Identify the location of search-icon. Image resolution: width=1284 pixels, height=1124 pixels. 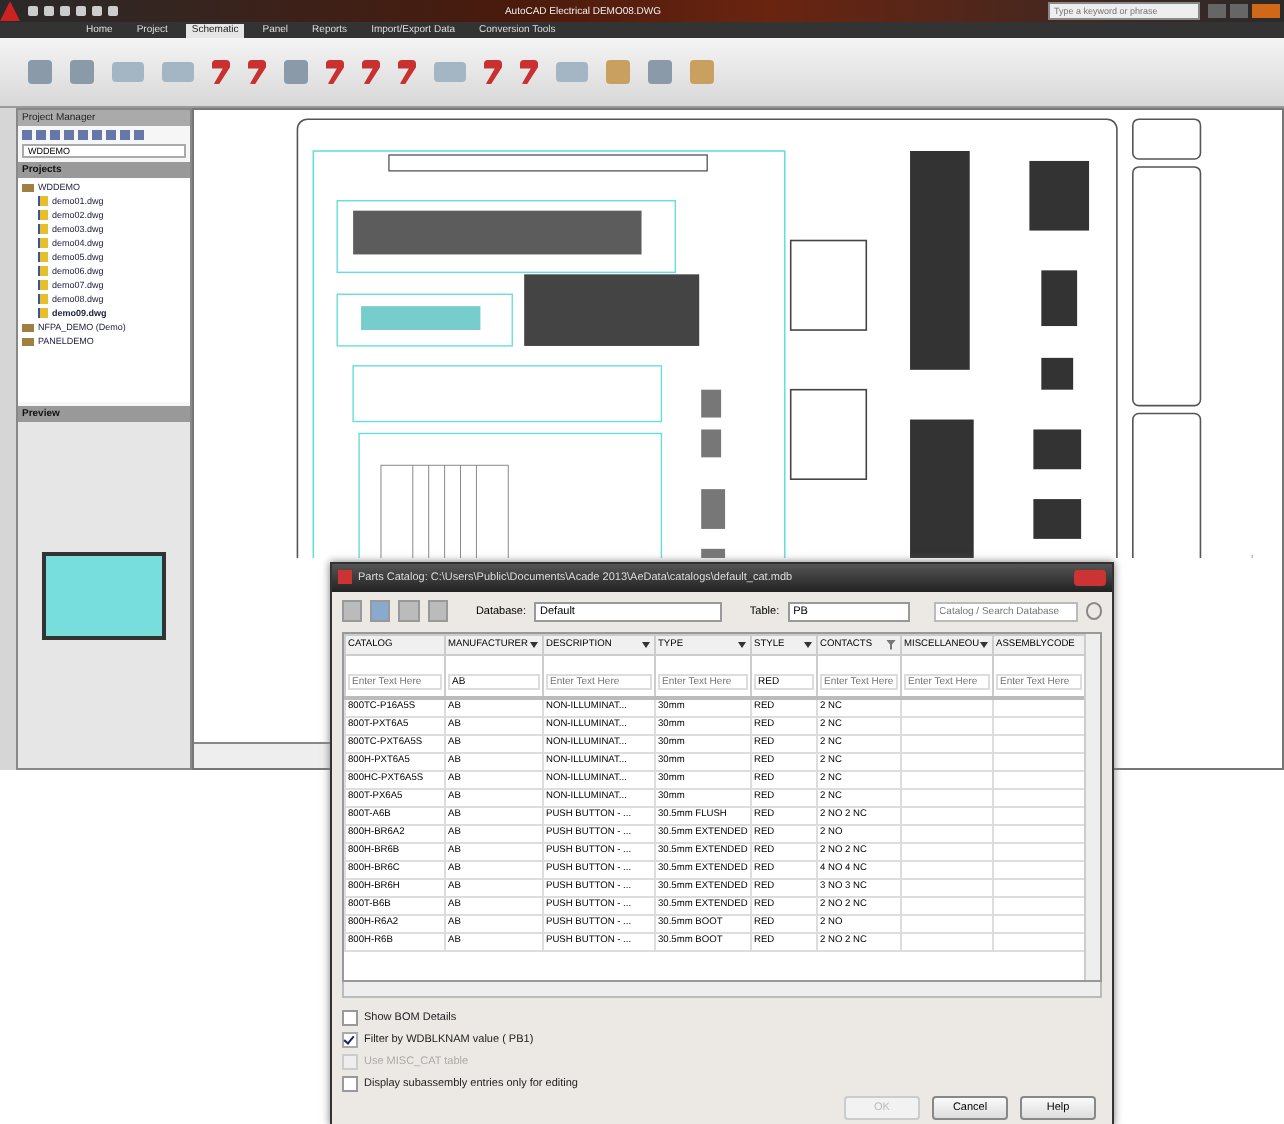
(1093, 611).